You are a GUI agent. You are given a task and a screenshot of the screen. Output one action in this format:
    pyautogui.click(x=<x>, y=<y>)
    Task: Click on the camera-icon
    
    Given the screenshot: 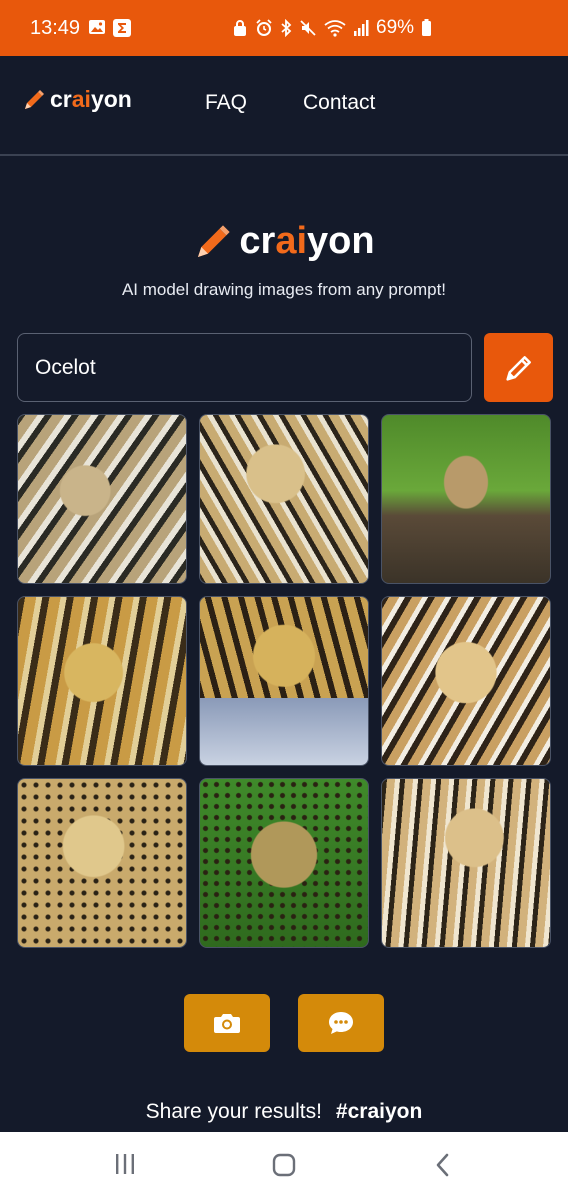 What is the action you would take?
    pyautogui.click(x=227, y=1023)
    